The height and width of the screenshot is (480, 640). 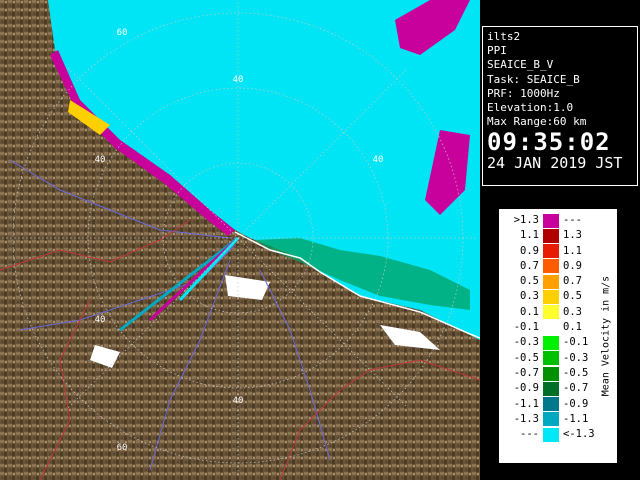 What do you see at coordinates (526, 220) in the screenshot?
I see `legend-low-value: >1.3` at bounding box center [526, 220].